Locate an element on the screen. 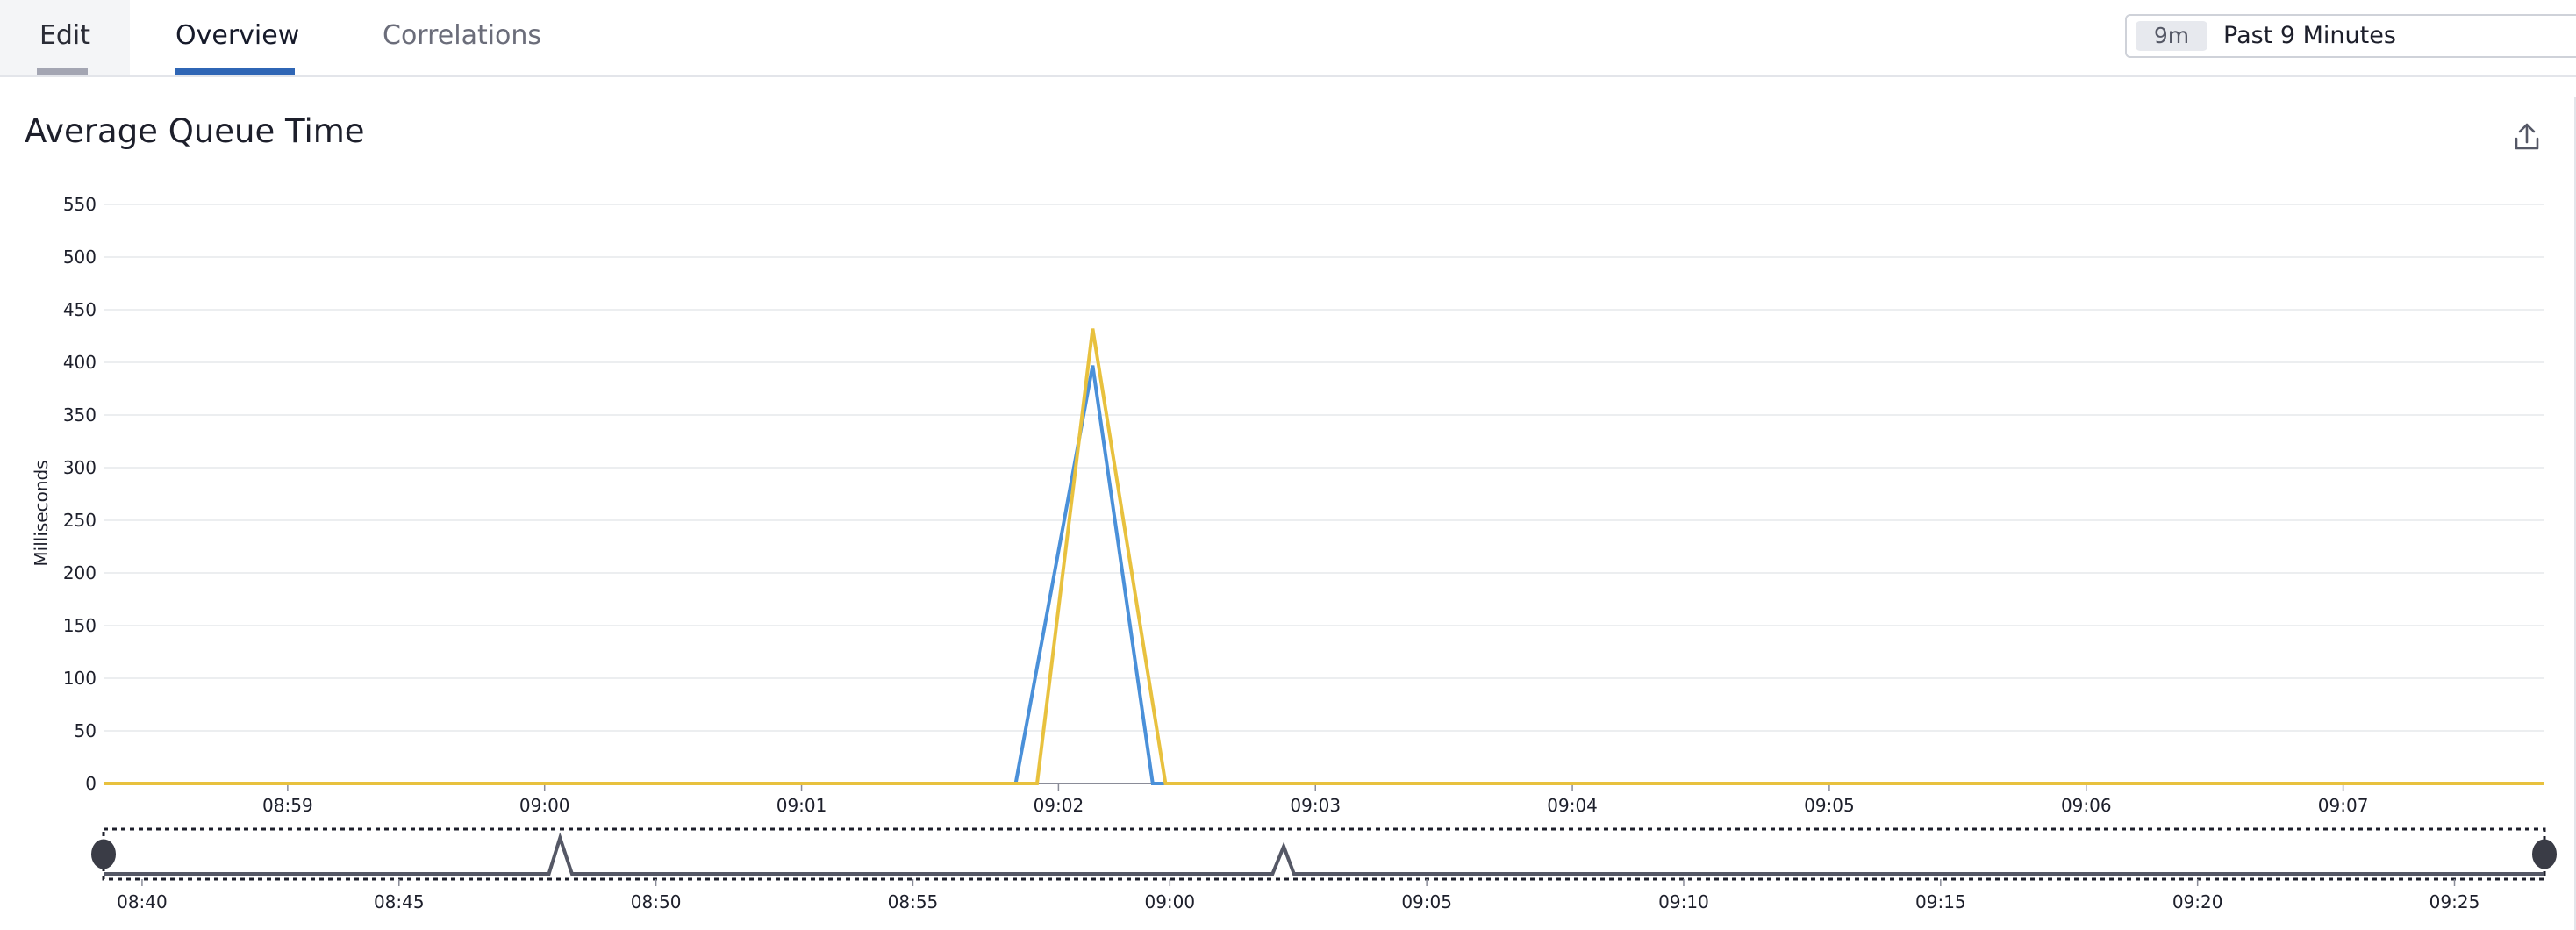  y-tick-label: 500 is located at coordinates (80, 257).